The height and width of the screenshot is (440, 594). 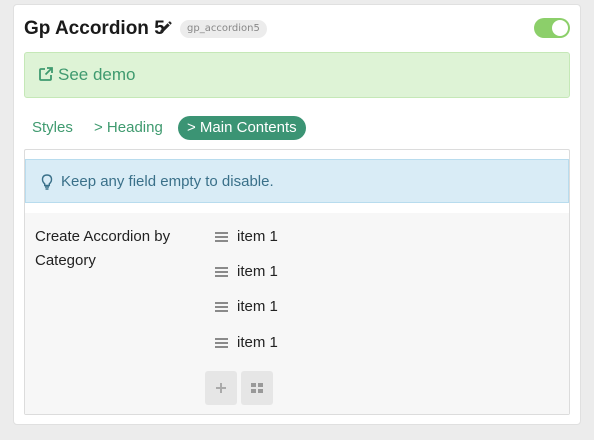 I want to click on see-demo-link: See demo, so click(x=87, y=75).